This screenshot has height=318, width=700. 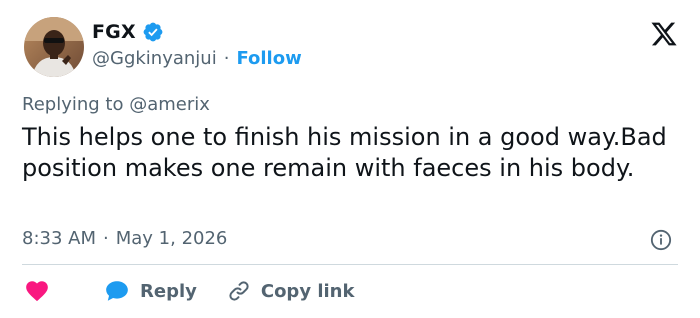 What do you see at coordinates (171, 238) in the screenshot?
I see `tweet-date: May 1, 2026` at bounding box center [171, 238].